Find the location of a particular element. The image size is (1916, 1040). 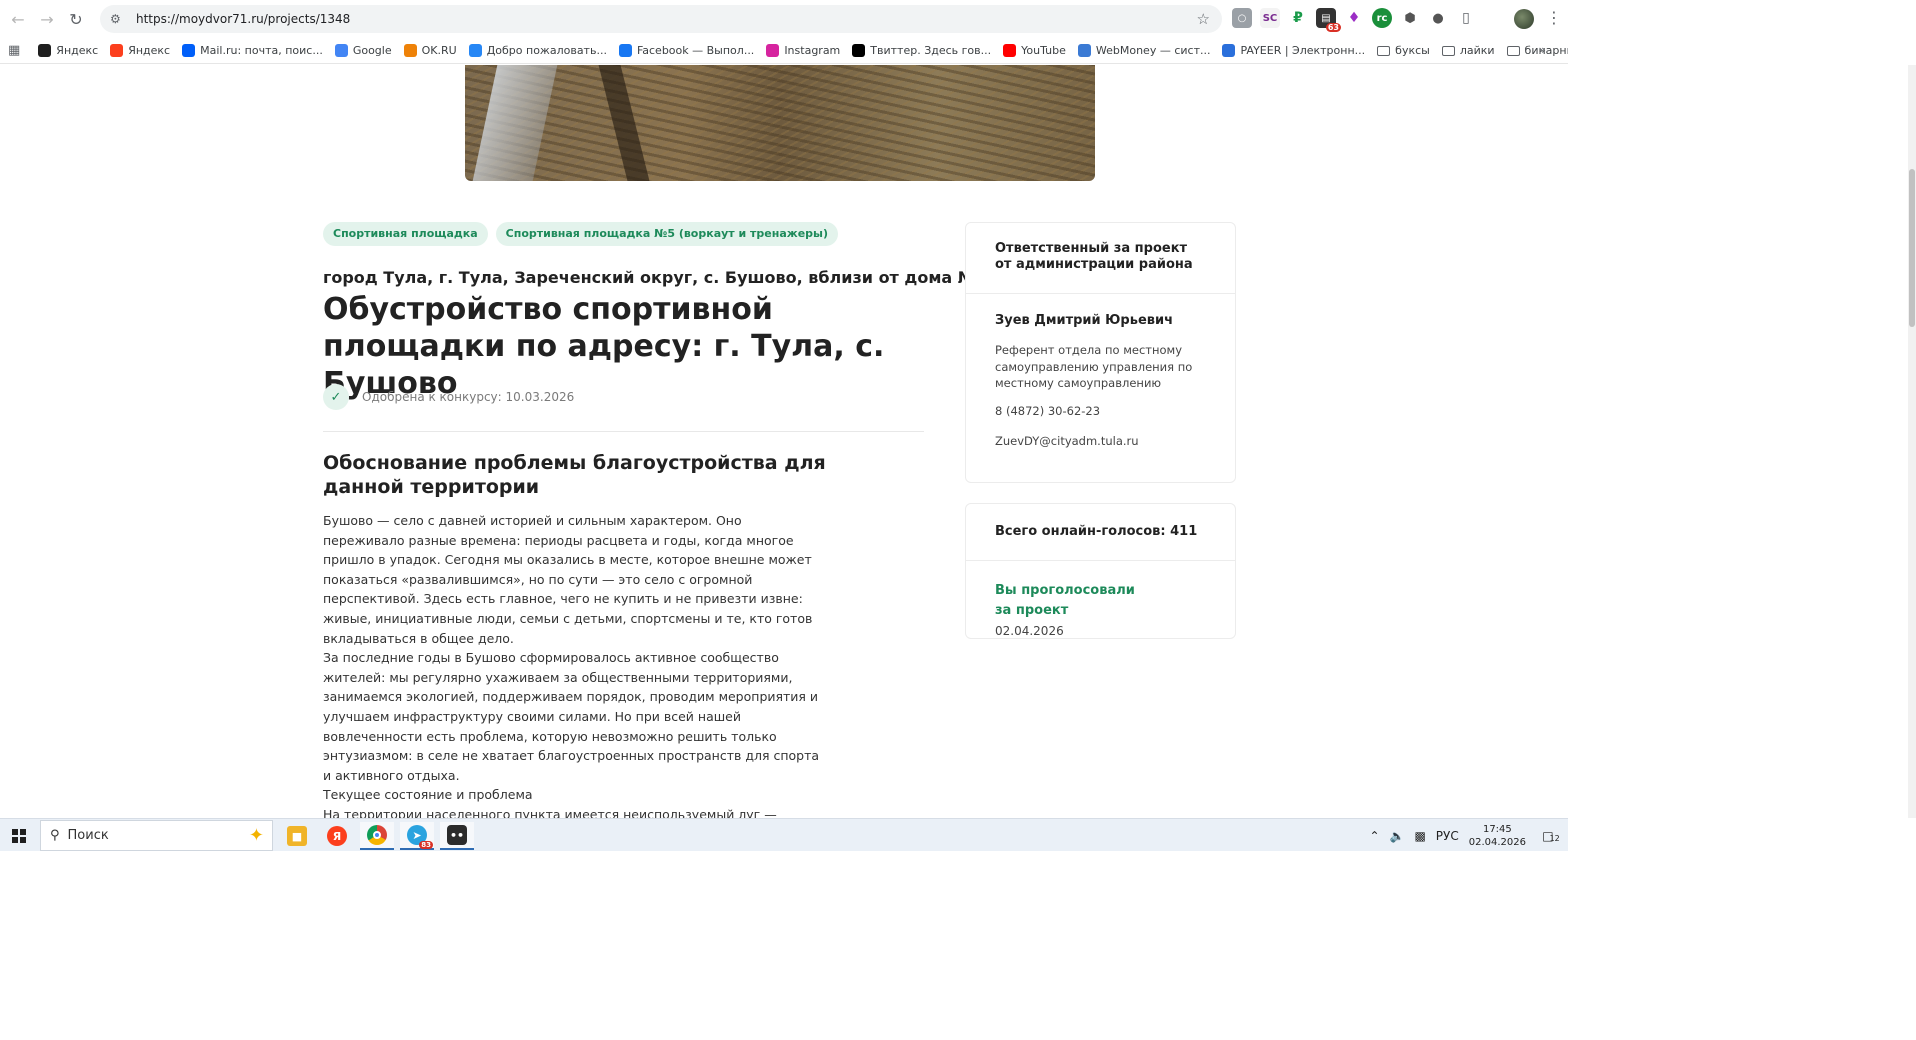

bookmark-folder-label: бинарные опционы is located at coordinates (1546, 50).